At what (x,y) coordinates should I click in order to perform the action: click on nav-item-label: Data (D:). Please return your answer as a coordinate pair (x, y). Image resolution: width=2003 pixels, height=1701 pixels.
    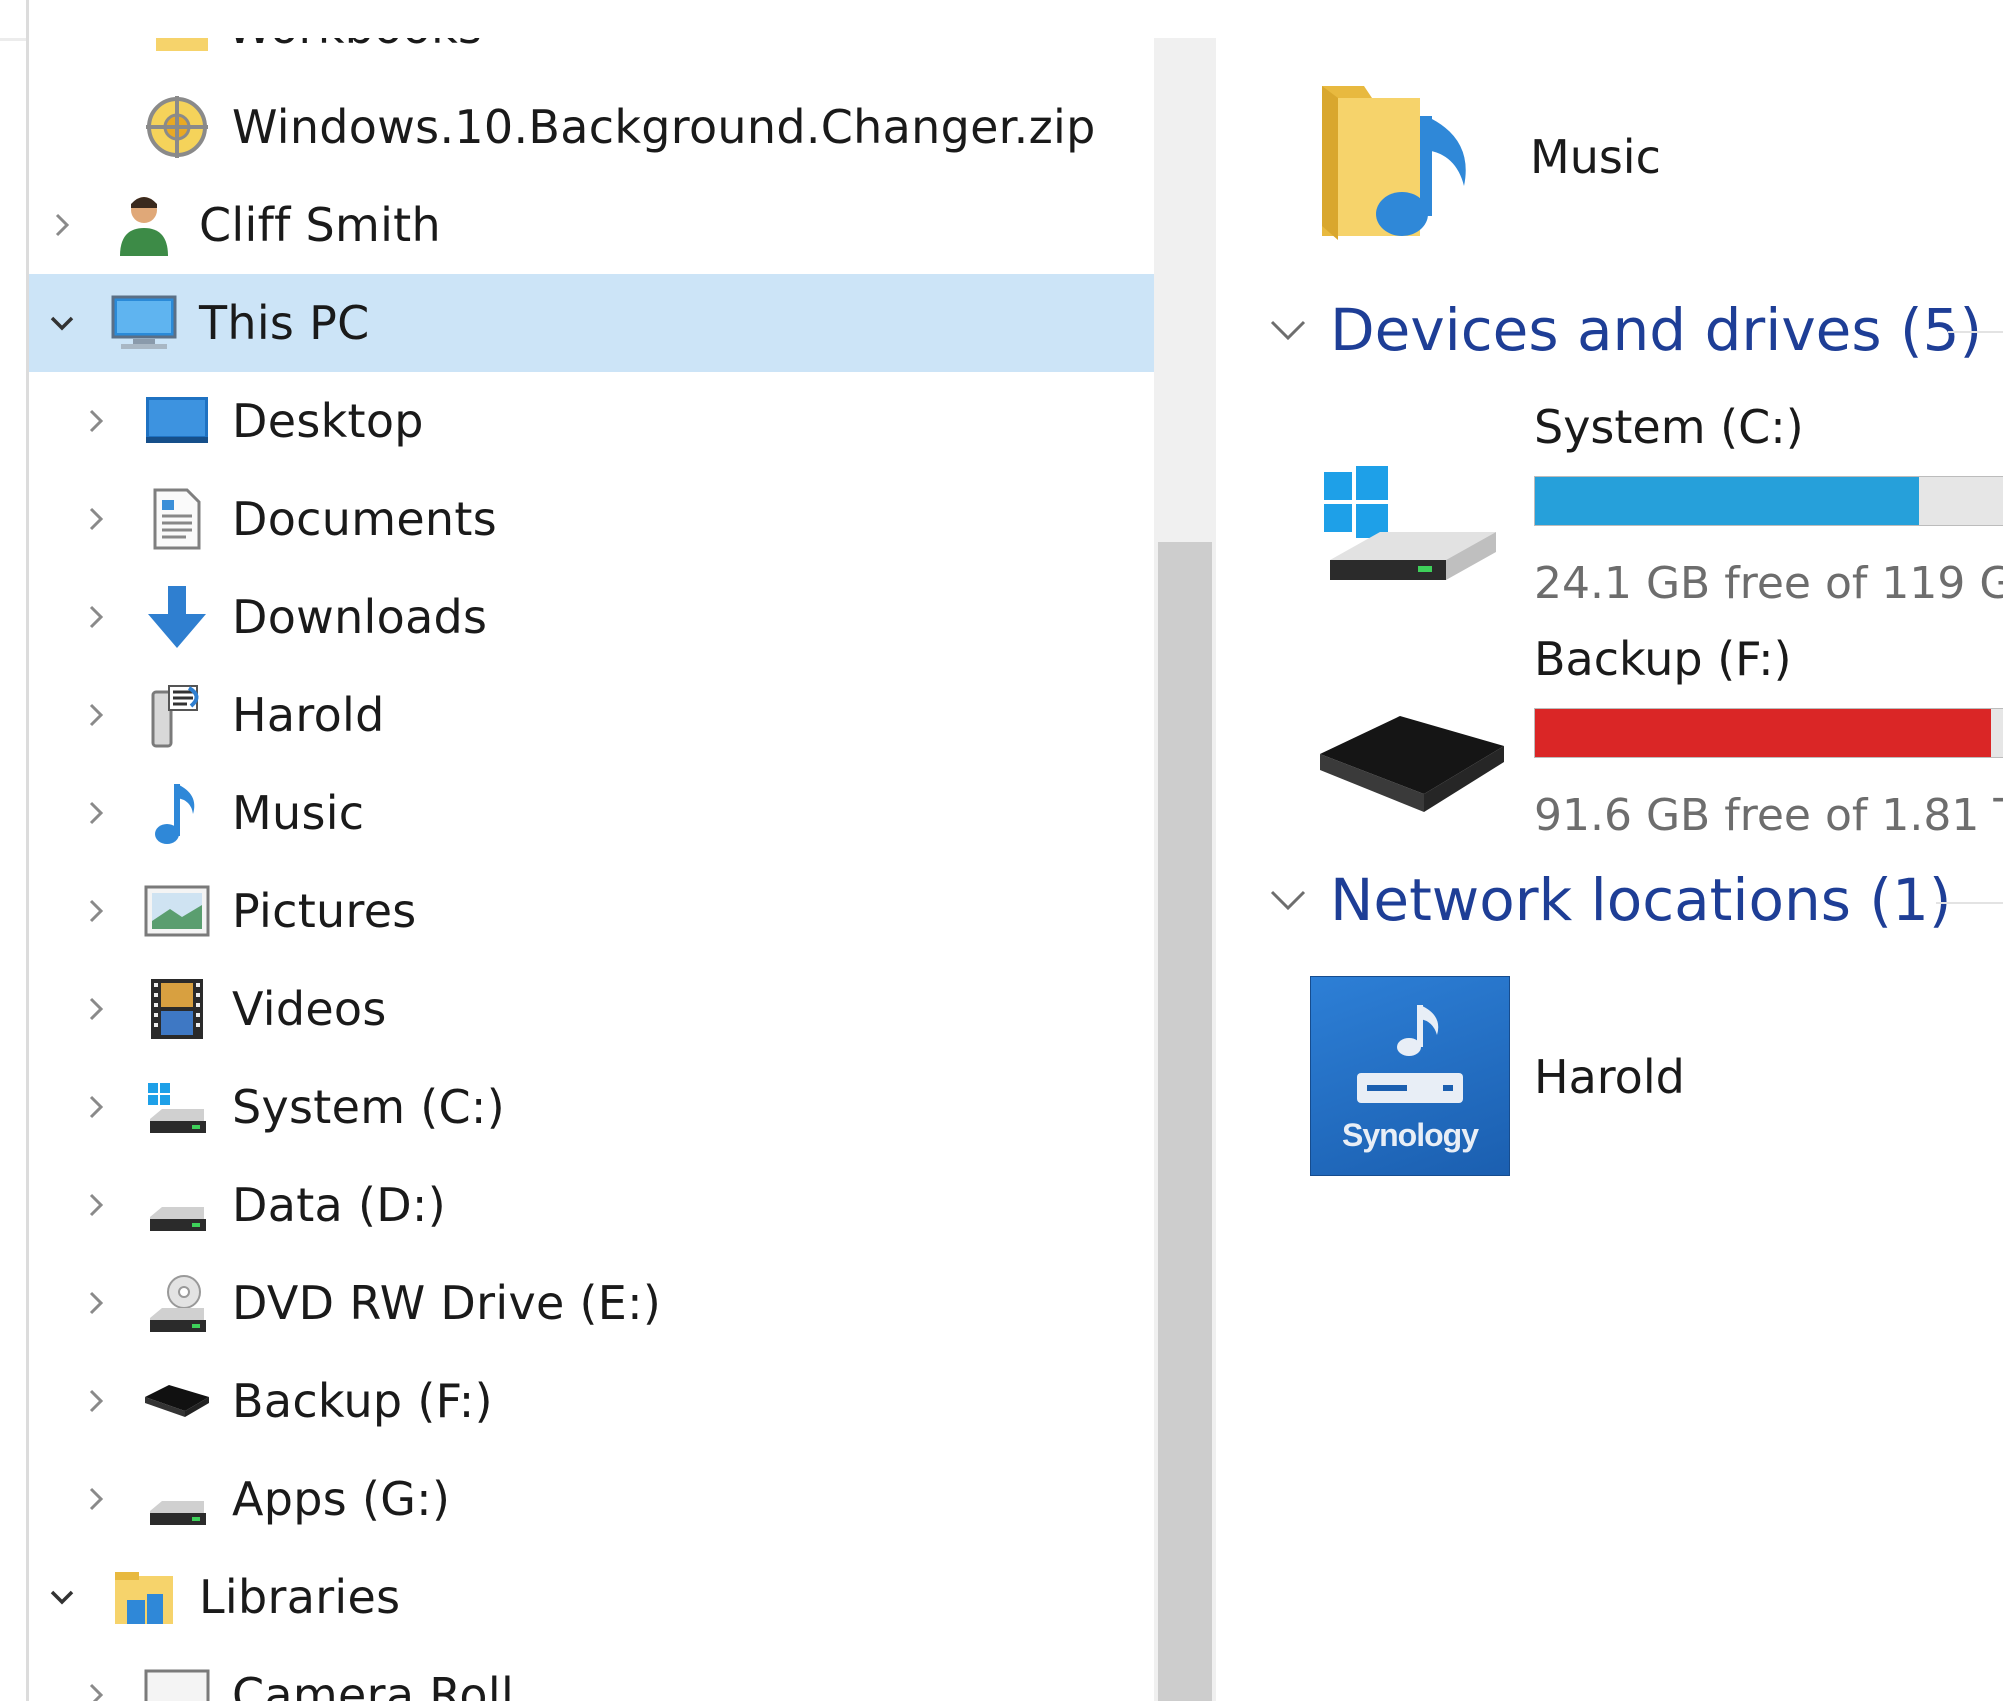
    Looking at the image, I should click on (339, 1205).